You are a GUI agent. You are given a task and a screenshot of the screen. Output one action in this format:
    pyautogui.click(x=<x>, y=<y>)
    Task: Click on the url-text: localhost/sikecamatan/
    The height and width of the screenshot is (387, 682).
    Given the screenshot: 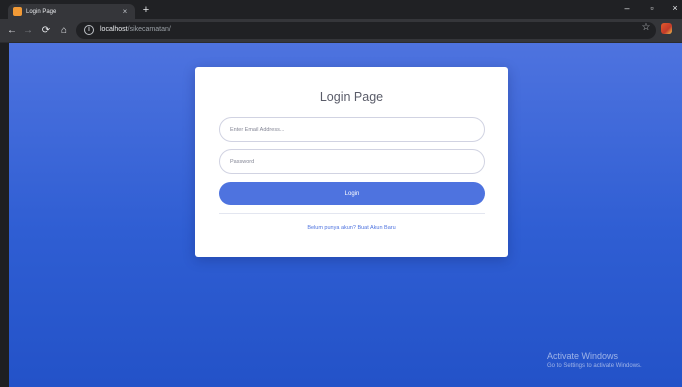 What is the action you would take?
    pyautogui.click(x=135, y=30)
    